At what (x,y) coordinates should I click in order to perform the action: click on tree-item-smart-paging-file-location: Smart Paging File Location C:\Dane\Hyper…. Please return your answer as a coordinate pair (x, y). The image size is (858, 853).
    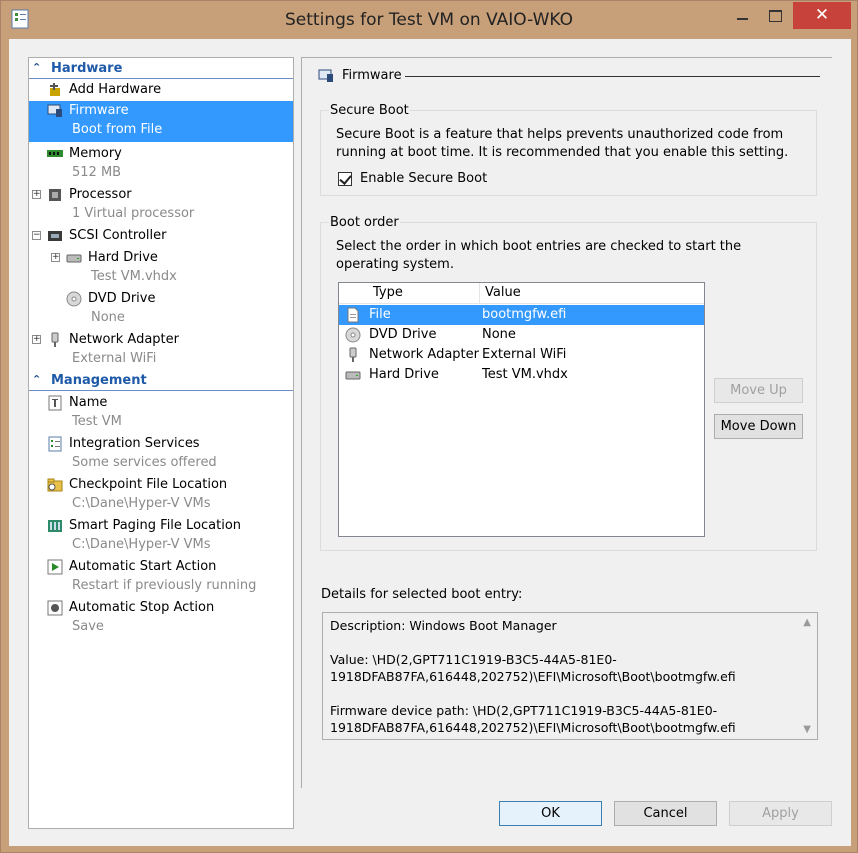
    Looking at the image, I should click on (161, 536).